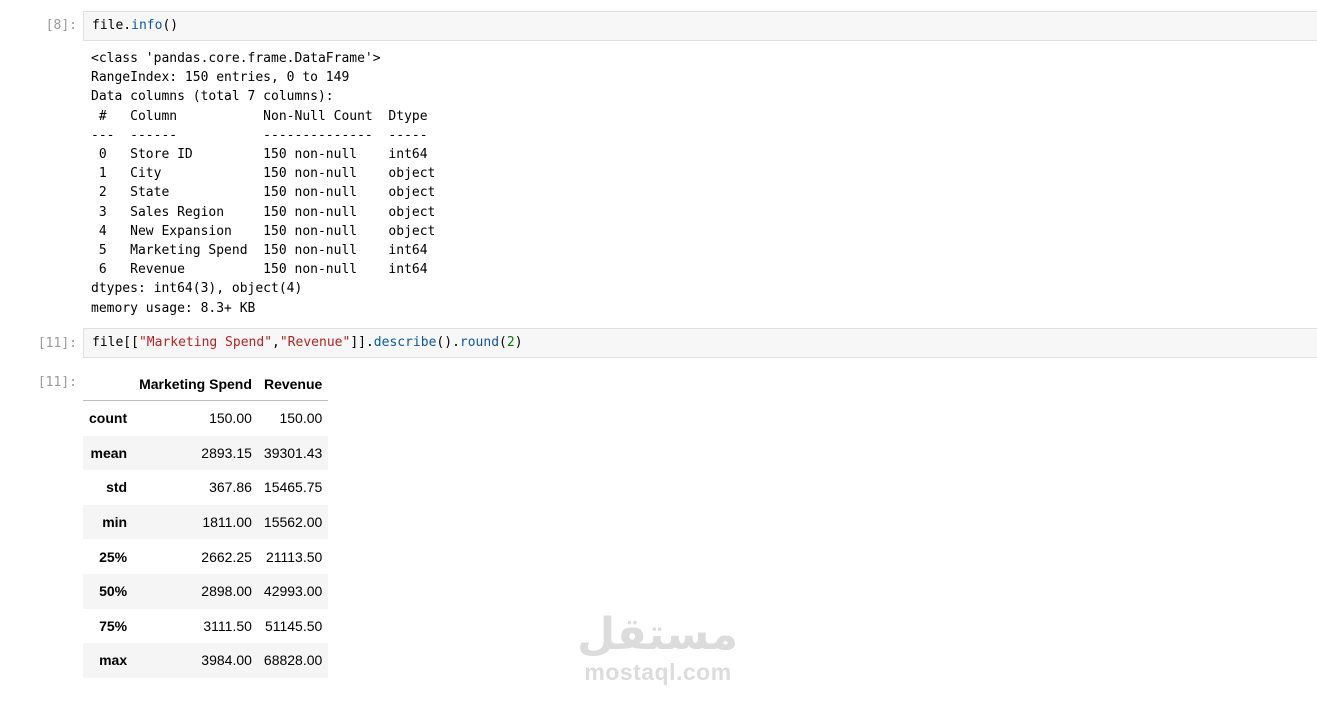  What do you see at coordinates (293, 452) in the screenshot?
I see `table-cell: 39301.43` at bounding box center [293, 452].